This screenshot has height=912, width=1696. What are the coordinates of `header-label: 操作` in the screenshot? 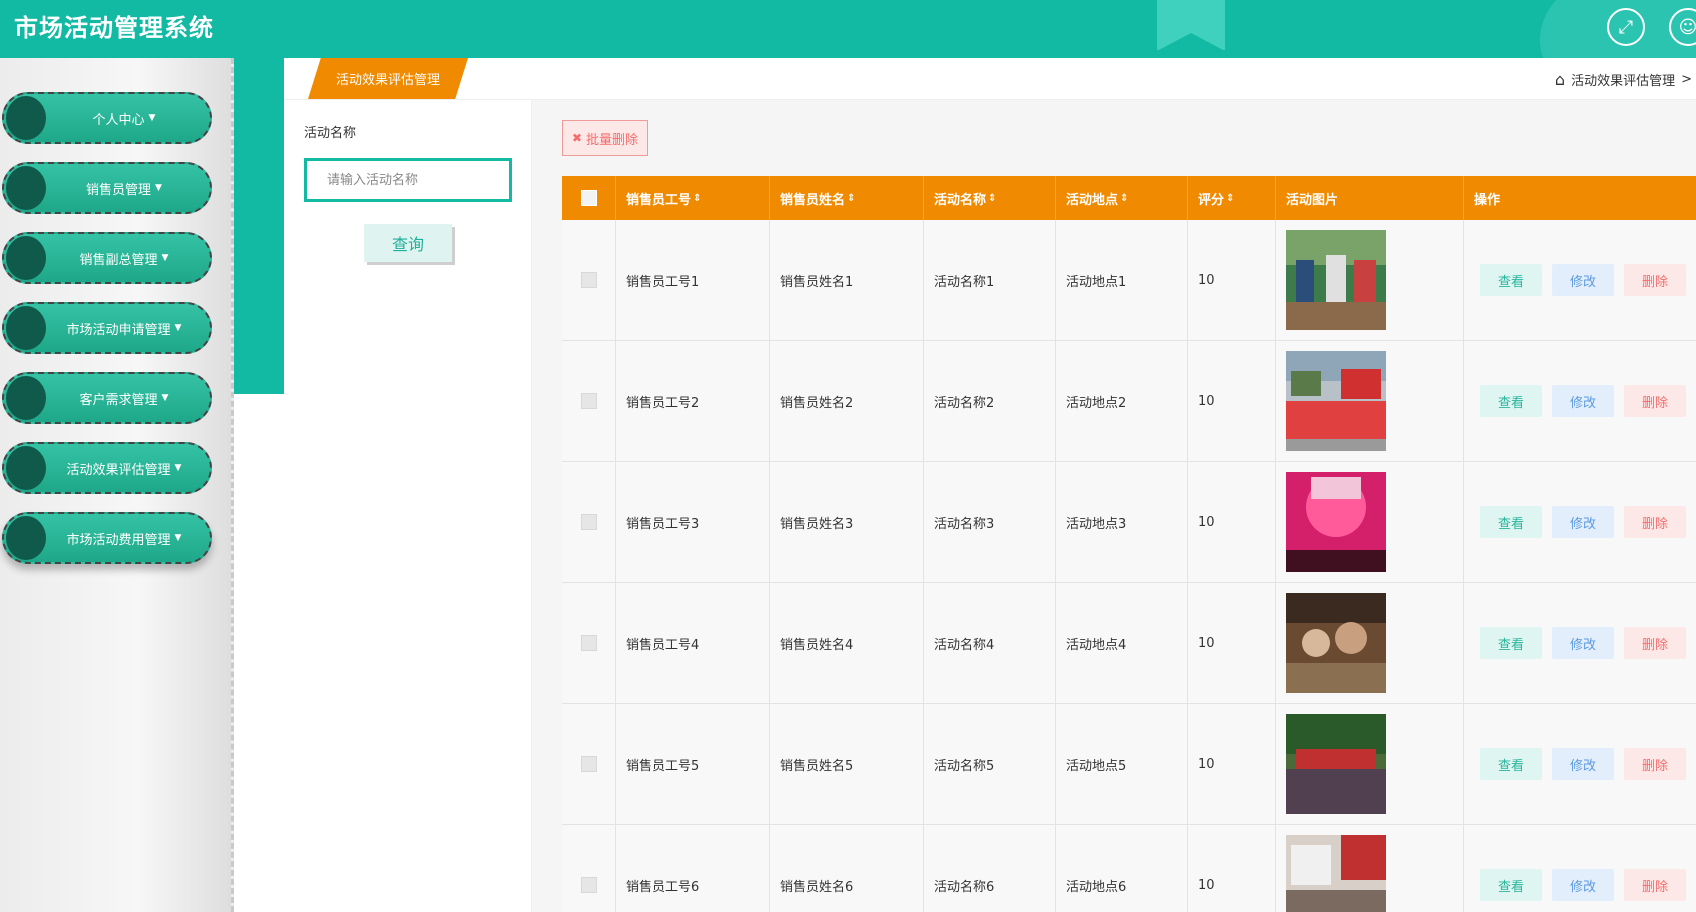 It's located at (1487, 200).